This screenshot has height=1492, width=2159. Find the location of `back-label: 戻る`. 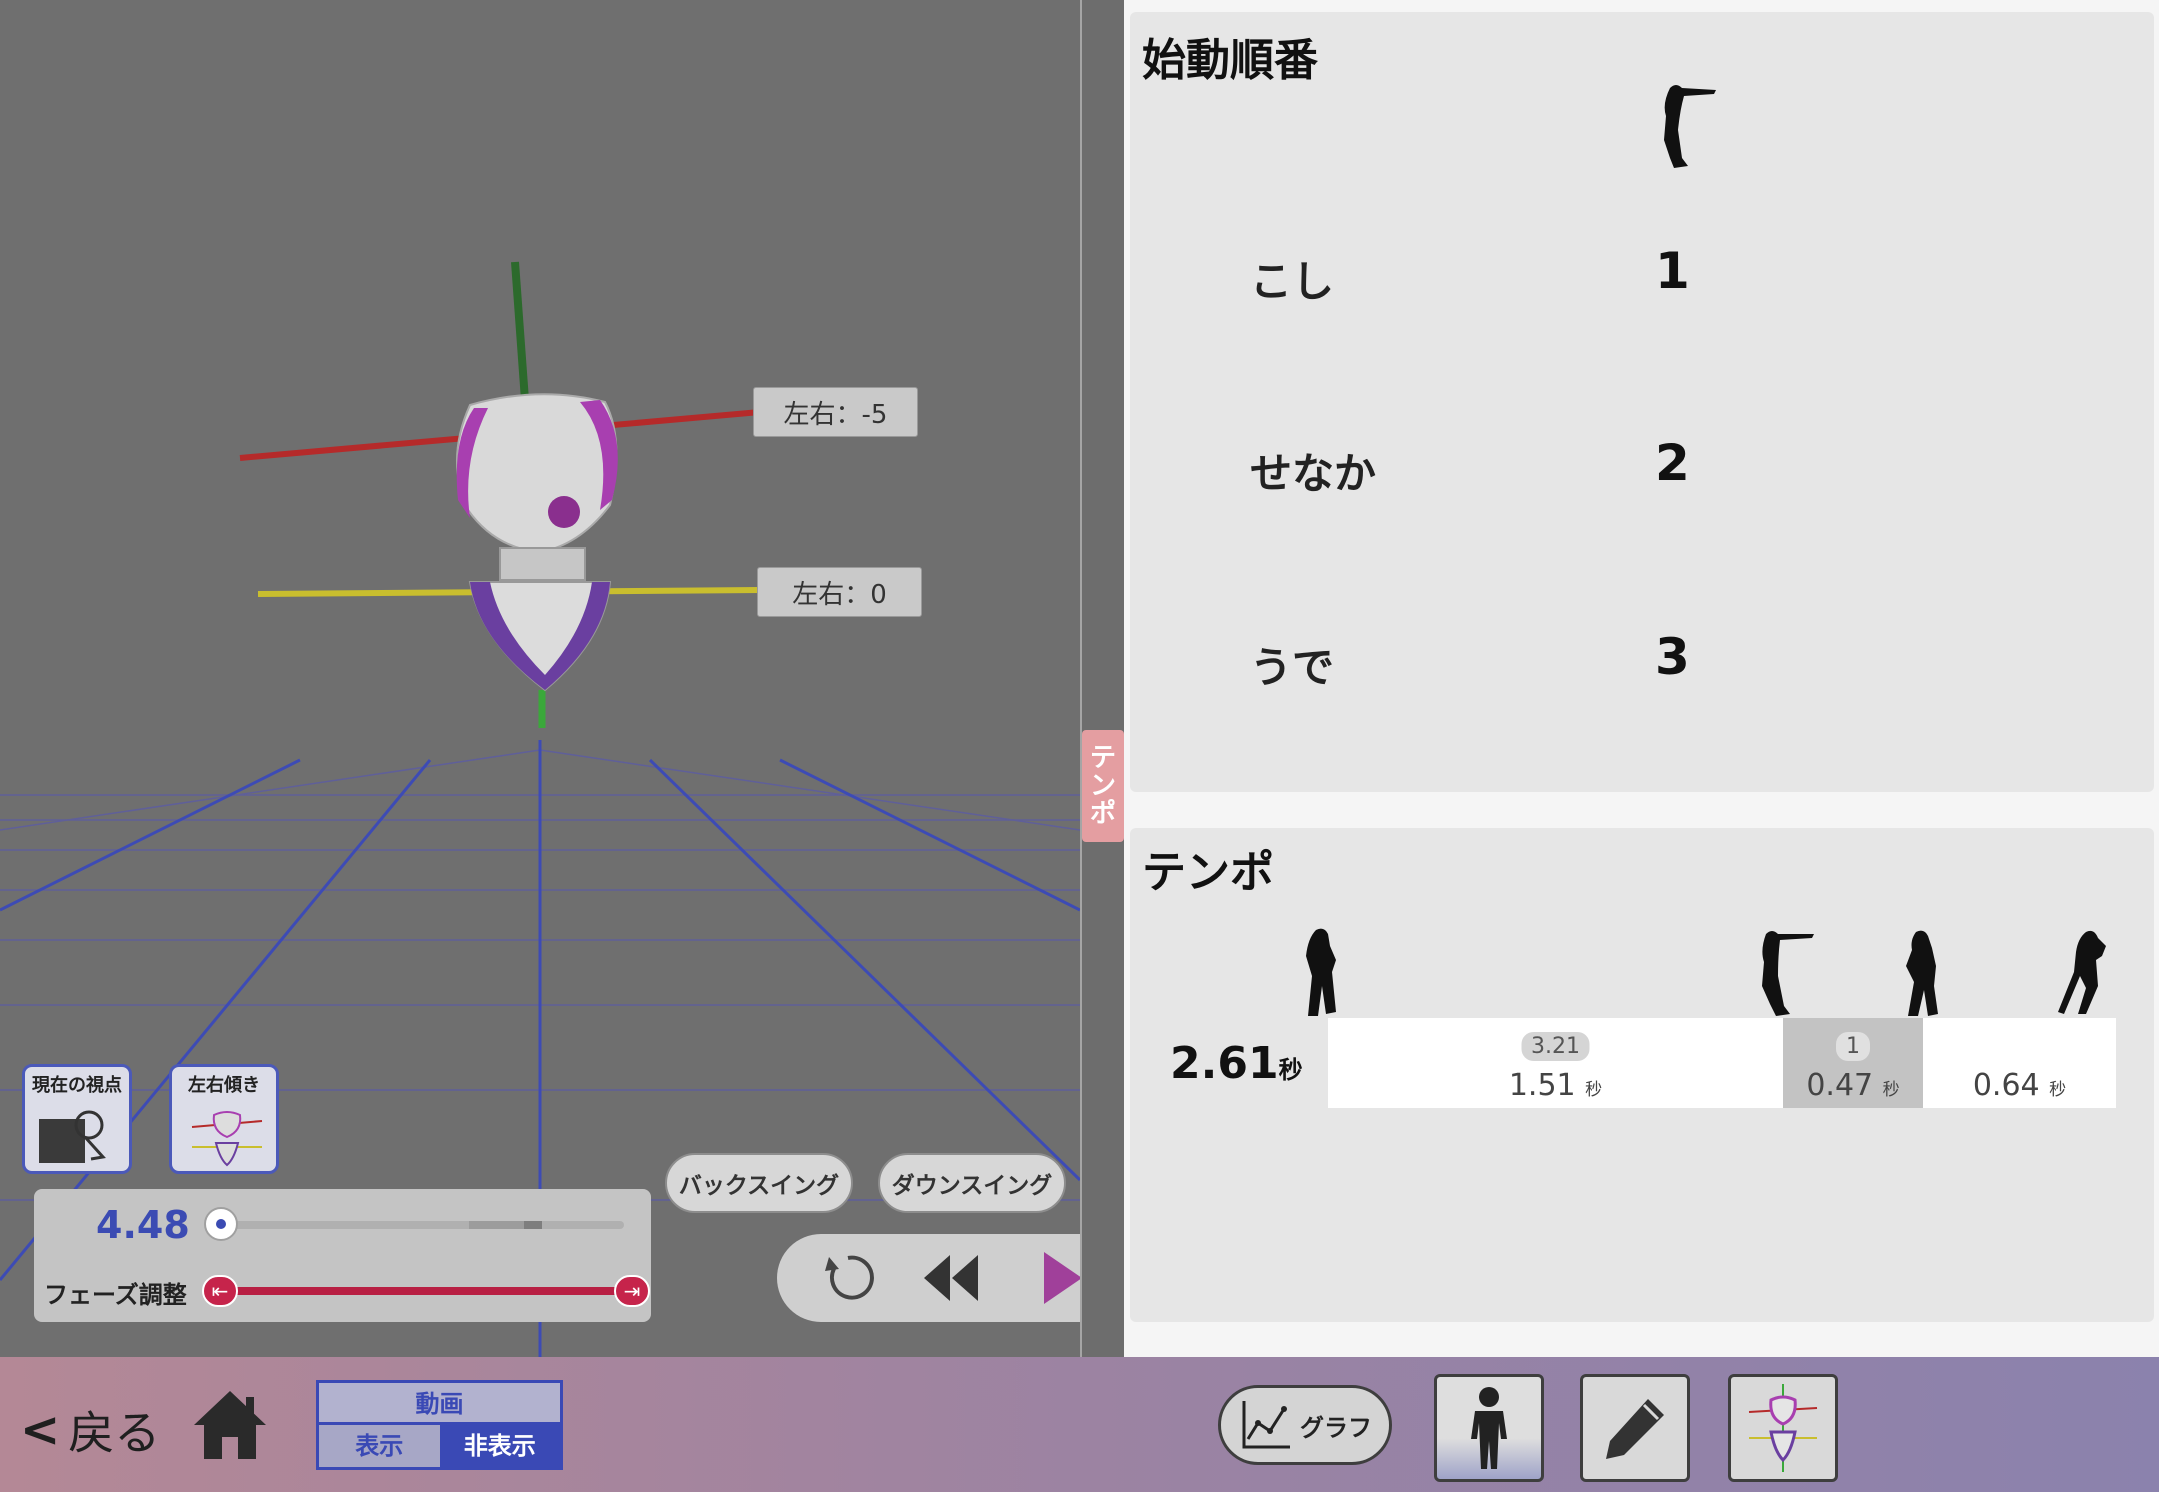

back-label: 戻る is located at coordinates (114, 1433).